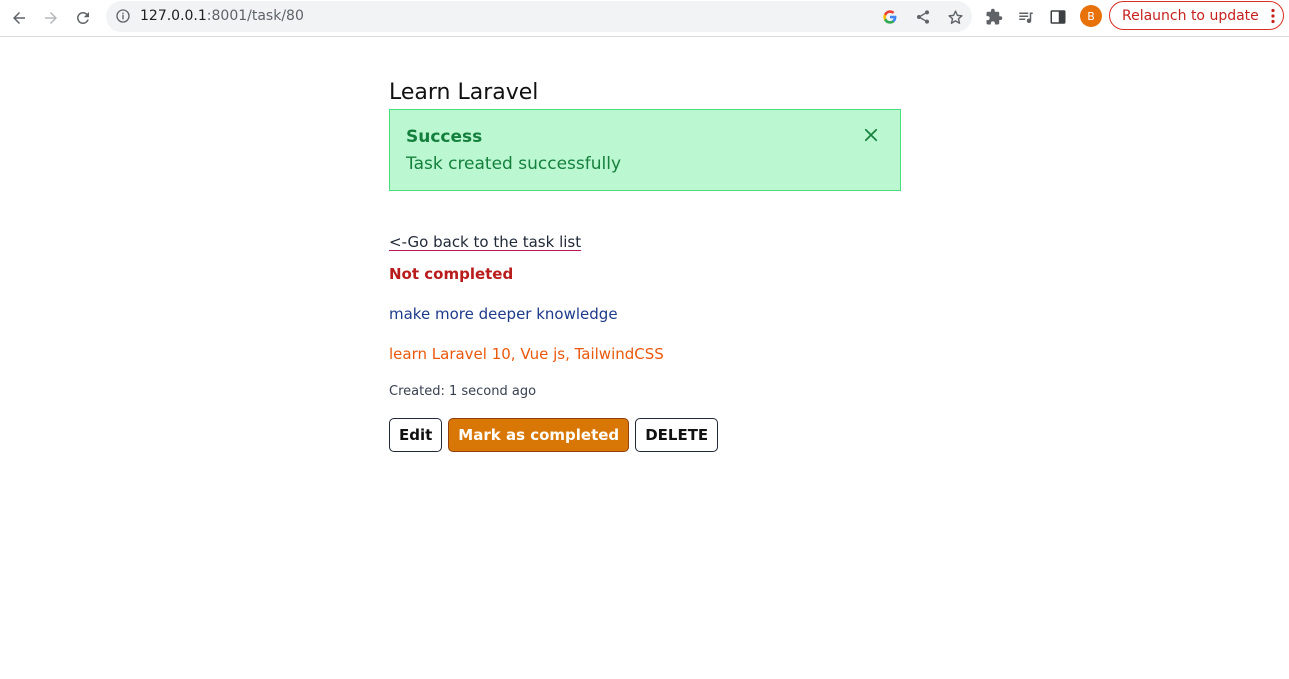 The image size is (1289, 679). What do you see at coordinates (1273, 16) in the screenshot?
I see `more-vert-icon` at bounding box center [1273, 16].